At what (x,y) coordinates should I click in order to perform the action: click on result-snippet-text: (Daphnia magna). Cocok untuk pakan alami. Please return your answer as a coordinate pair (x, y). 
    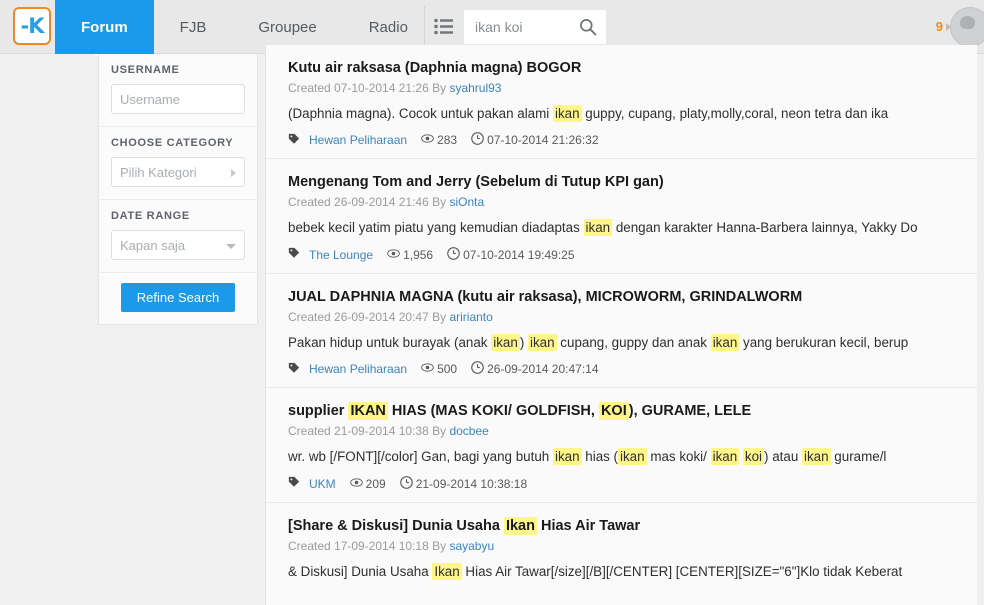
    Looking at the image, I should click on (420, 113).